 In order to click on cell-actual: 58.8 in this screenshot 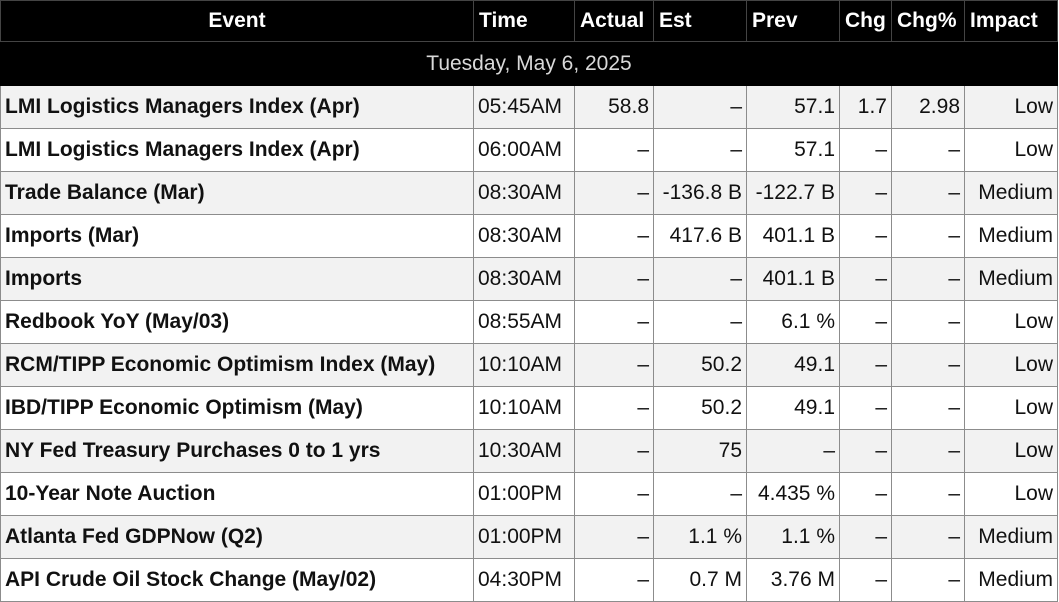, I will do `click(614, 107)`.